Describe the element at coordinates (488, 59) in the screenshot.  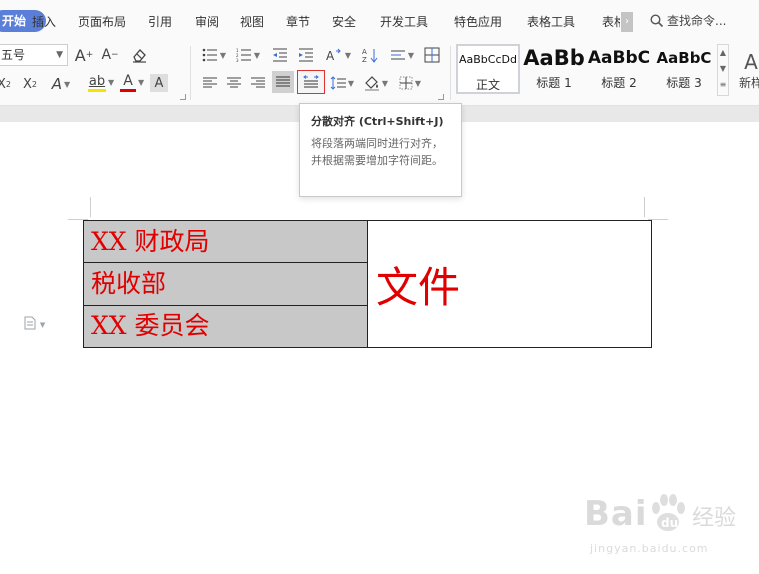
I see `style-normal-preview: AaBbCcDd` at that location.